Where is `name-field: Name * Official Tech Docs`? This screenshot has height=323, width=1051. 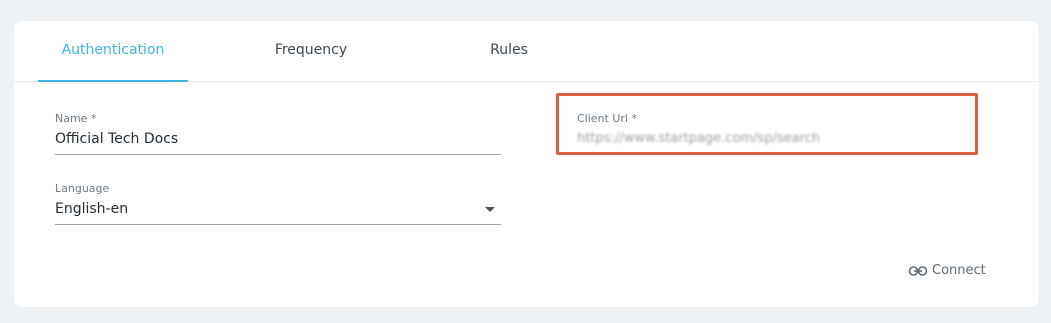 name-field: Name * Official Tech Docs is located at coordinates (278, 133).